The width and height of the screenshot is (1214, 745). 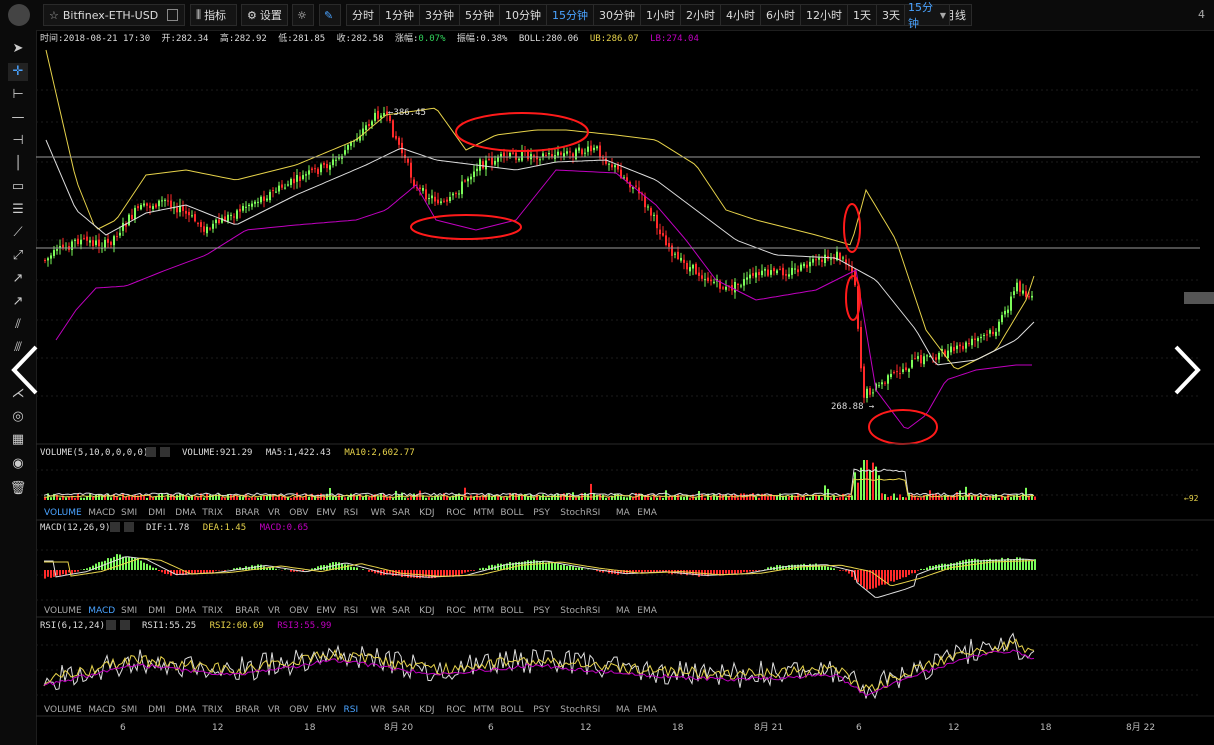 What do you see at coordinates (903, 427) in the screenshot?
I see `annotation-ellipse-bottom` at bounding box center [903, 427].